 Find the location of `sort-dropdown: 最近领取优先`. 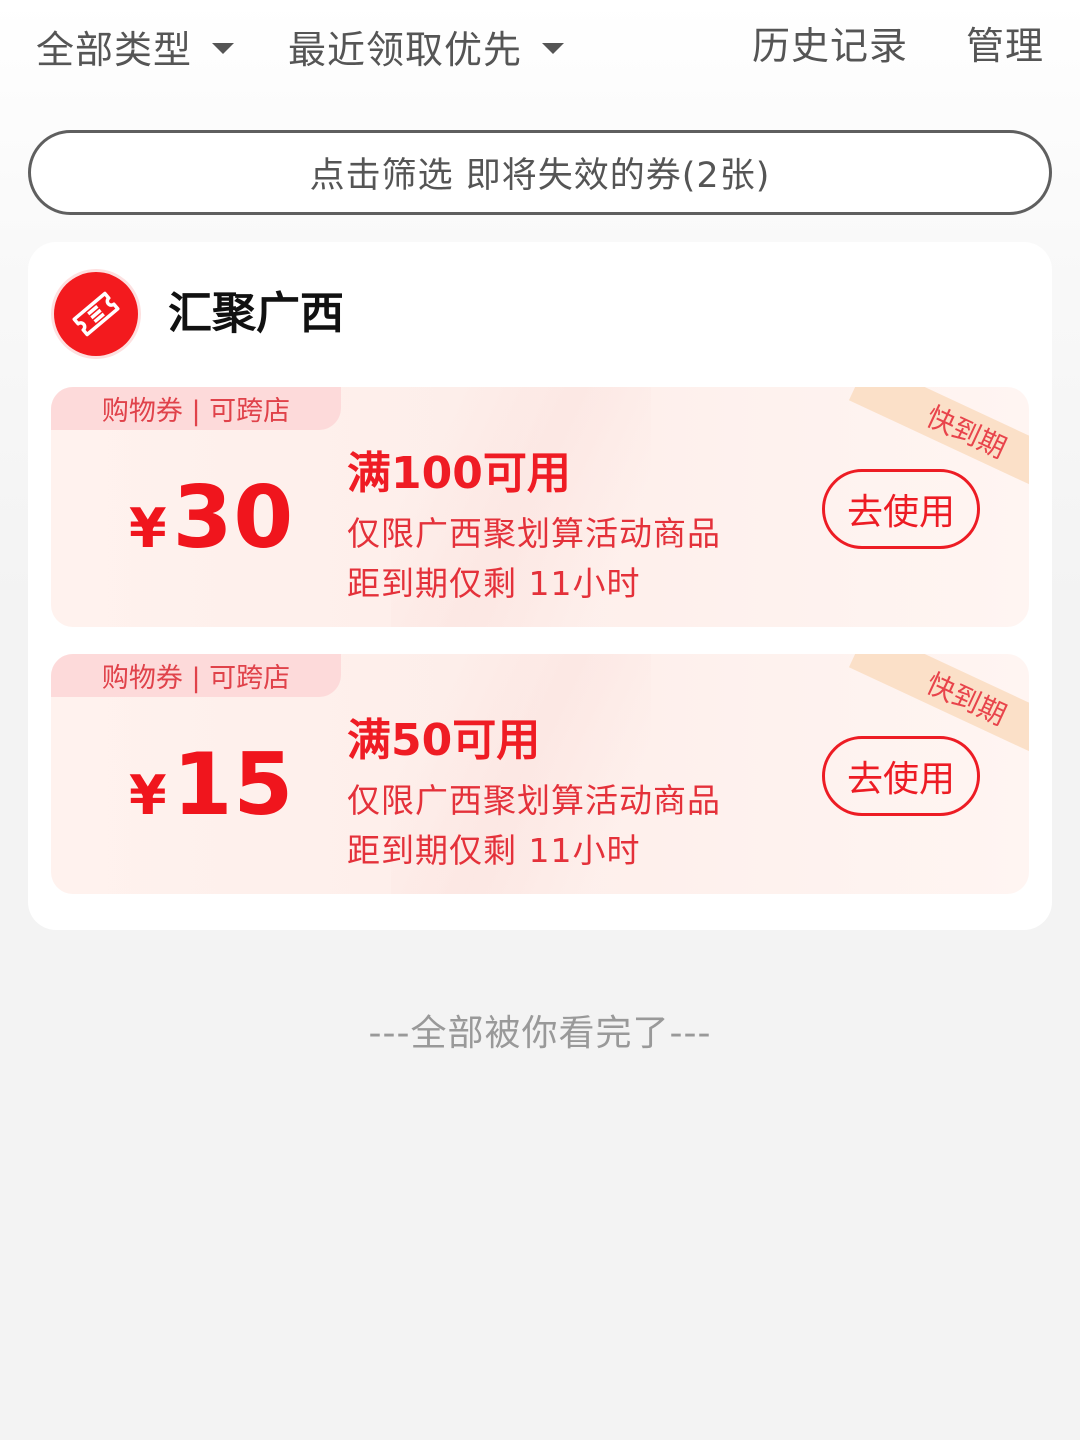

sort-dropdown: 最近领取优先 is located at coordinates (426, 46).